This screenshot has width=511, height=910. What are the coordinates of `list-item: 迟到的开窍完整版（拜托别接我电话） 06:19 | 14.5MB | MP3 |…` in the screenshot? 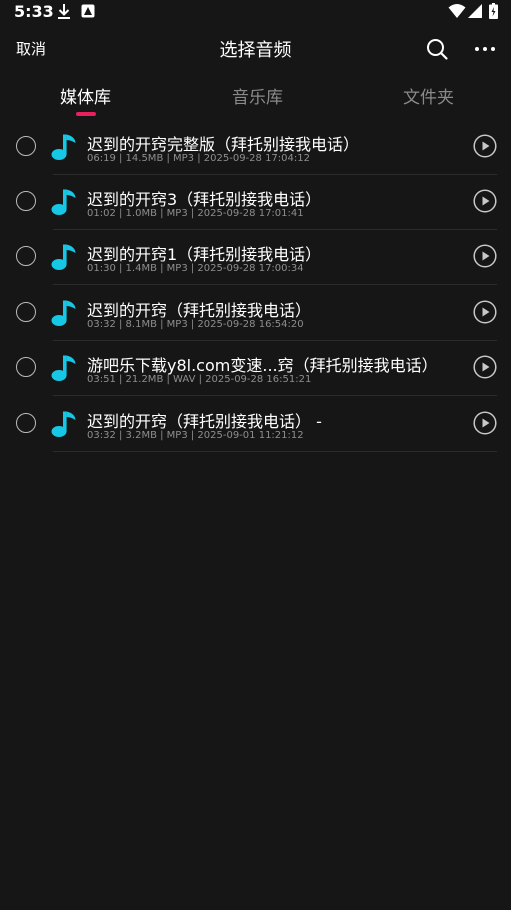 It's located at (255, 147).